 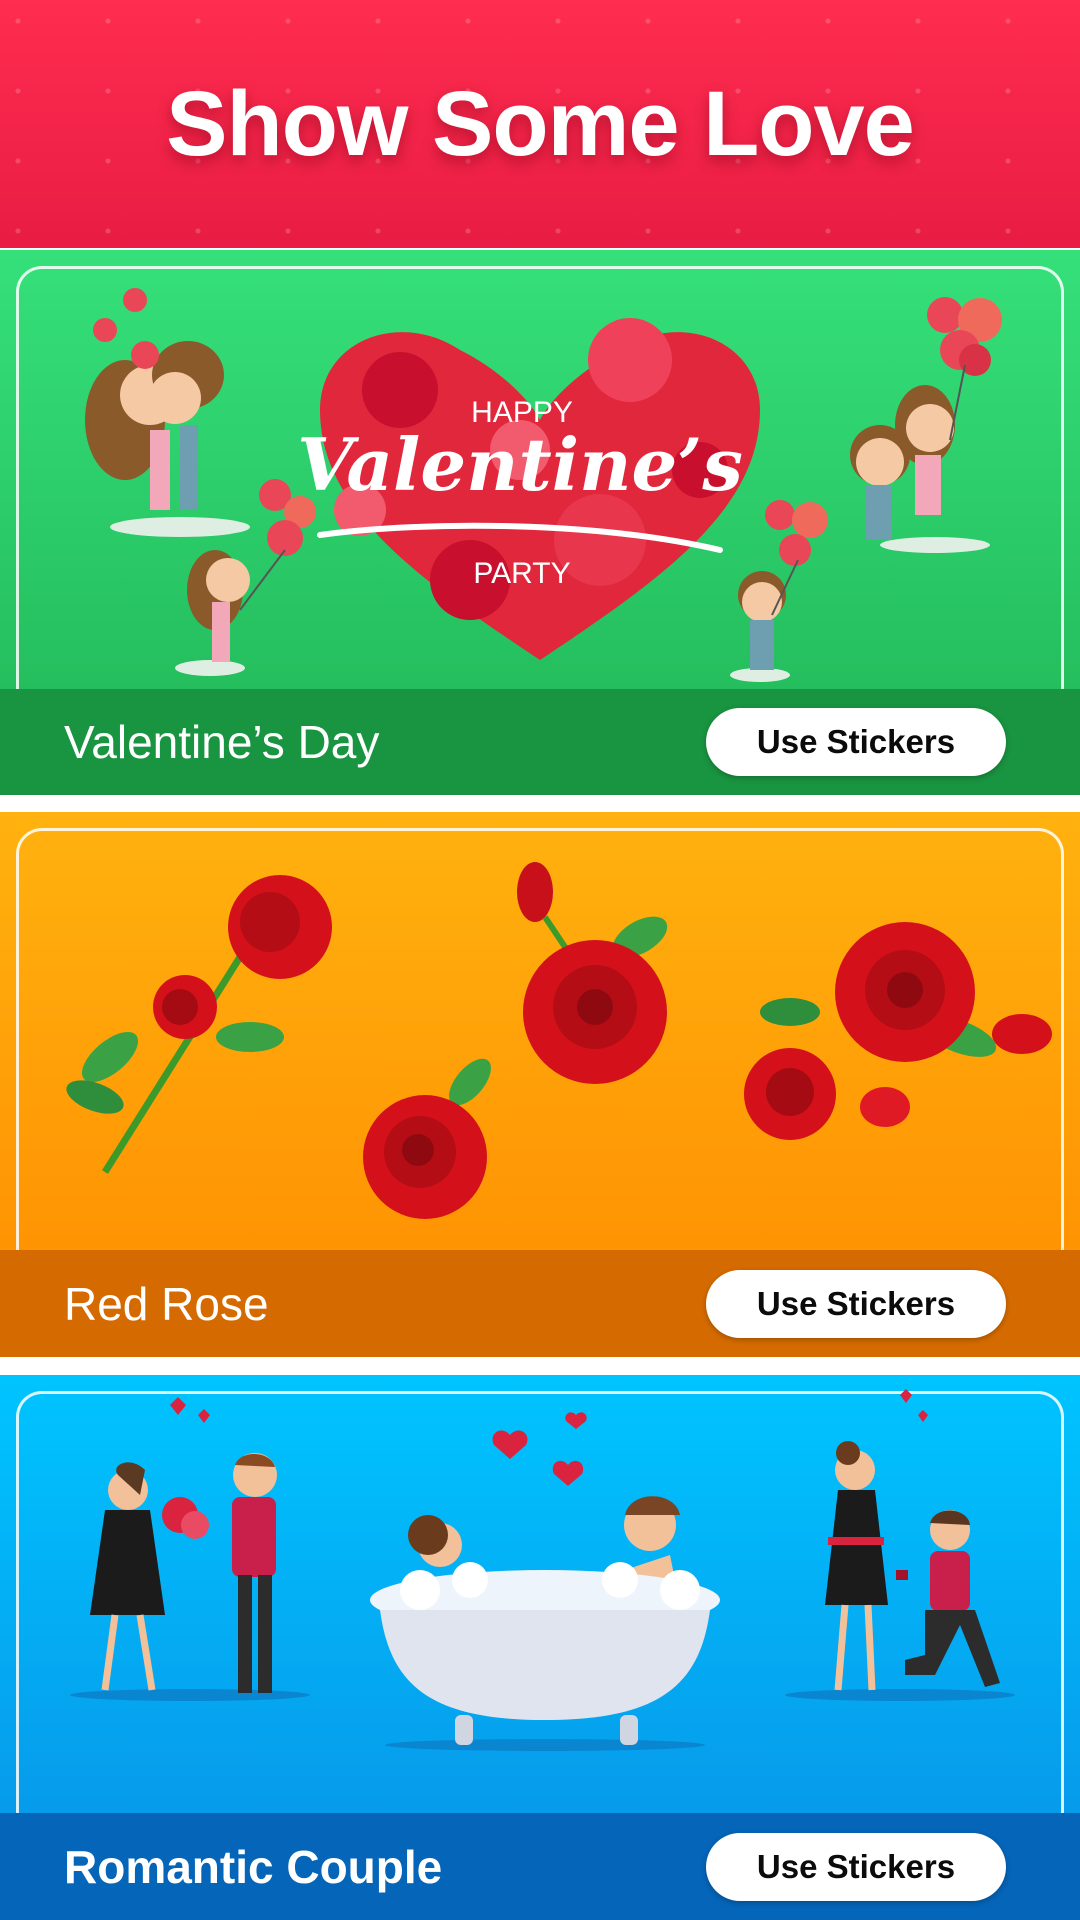 What do you see at coordinates (540, 1303) in the screenshot?
I see `card-footer-bar: Red Rose Use Stickers` at bounding box center [540, 1303].